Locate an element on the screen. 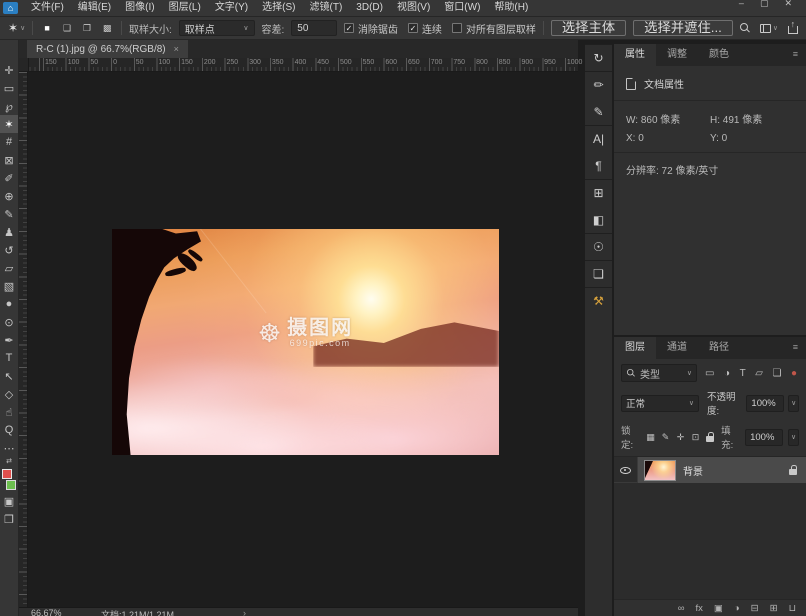 Image resolution: width=806 pixels, height=616 pixels. select-subject-button: 选择主体 is located at coordinates (588, 28).